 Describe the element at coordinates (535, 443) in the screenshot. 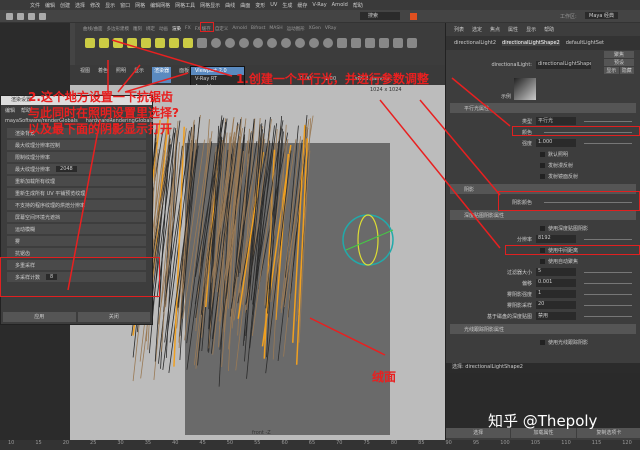

I see `timeline-tick: 105` at that location.